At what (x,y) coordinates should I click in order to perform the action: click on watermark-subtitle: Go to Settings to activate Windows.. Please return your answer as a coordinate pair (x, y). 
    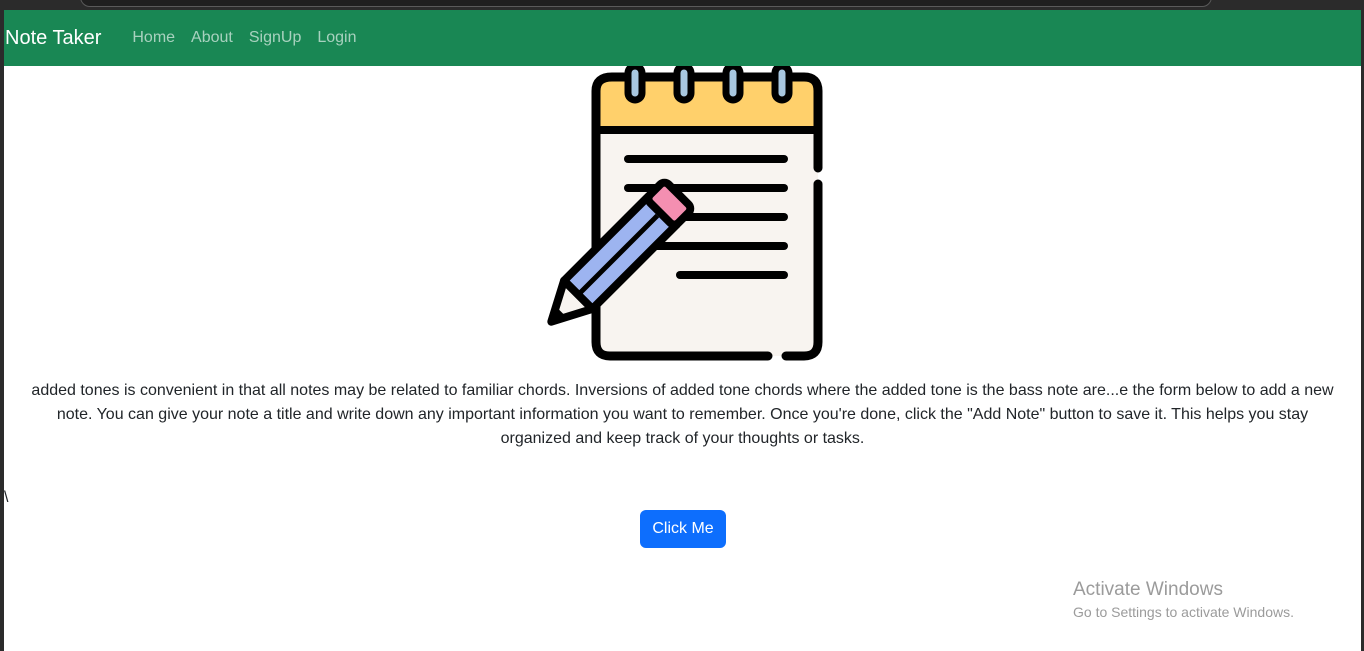
    Looking at the image, I should click on (1183, 612).